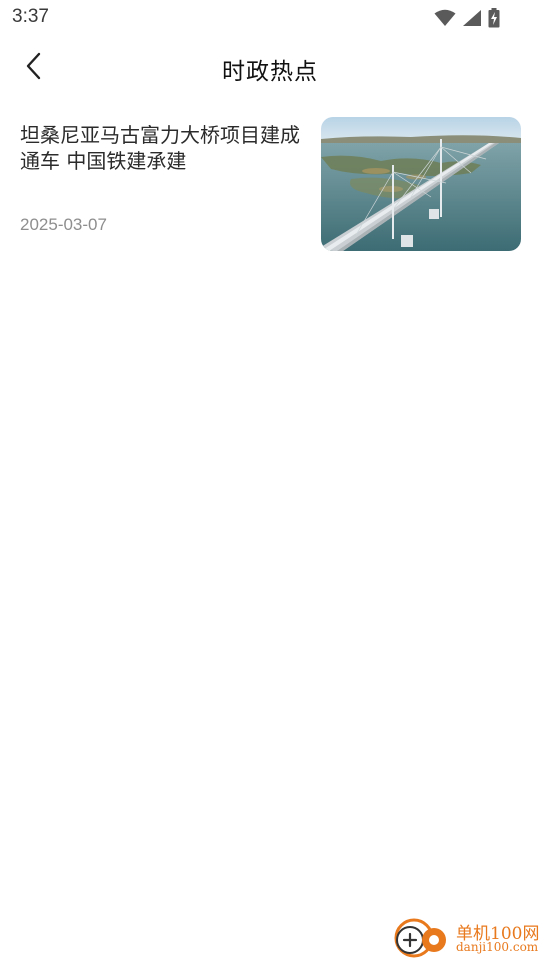 The height and width of the screenshot is (964, 540). I want to click on watermark: 单机100网 danji100.com, so click(465, 938).